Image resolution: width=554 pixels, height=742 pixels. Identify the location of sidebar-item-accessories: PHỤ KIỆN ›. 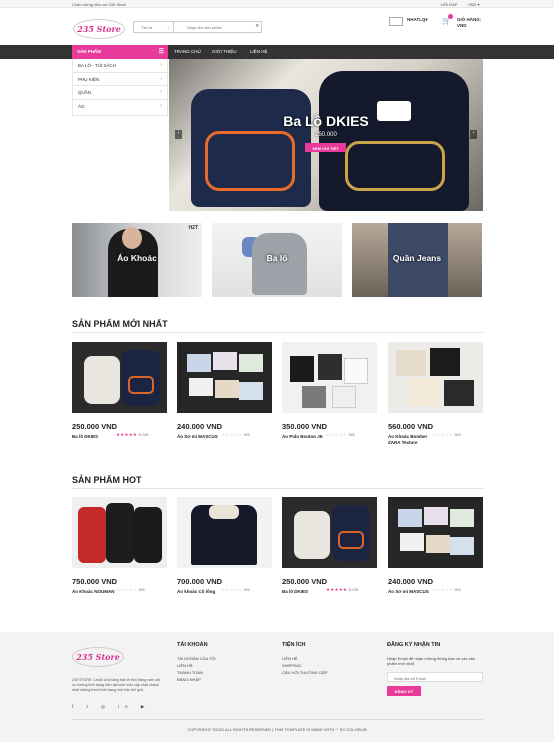
(120, 79).